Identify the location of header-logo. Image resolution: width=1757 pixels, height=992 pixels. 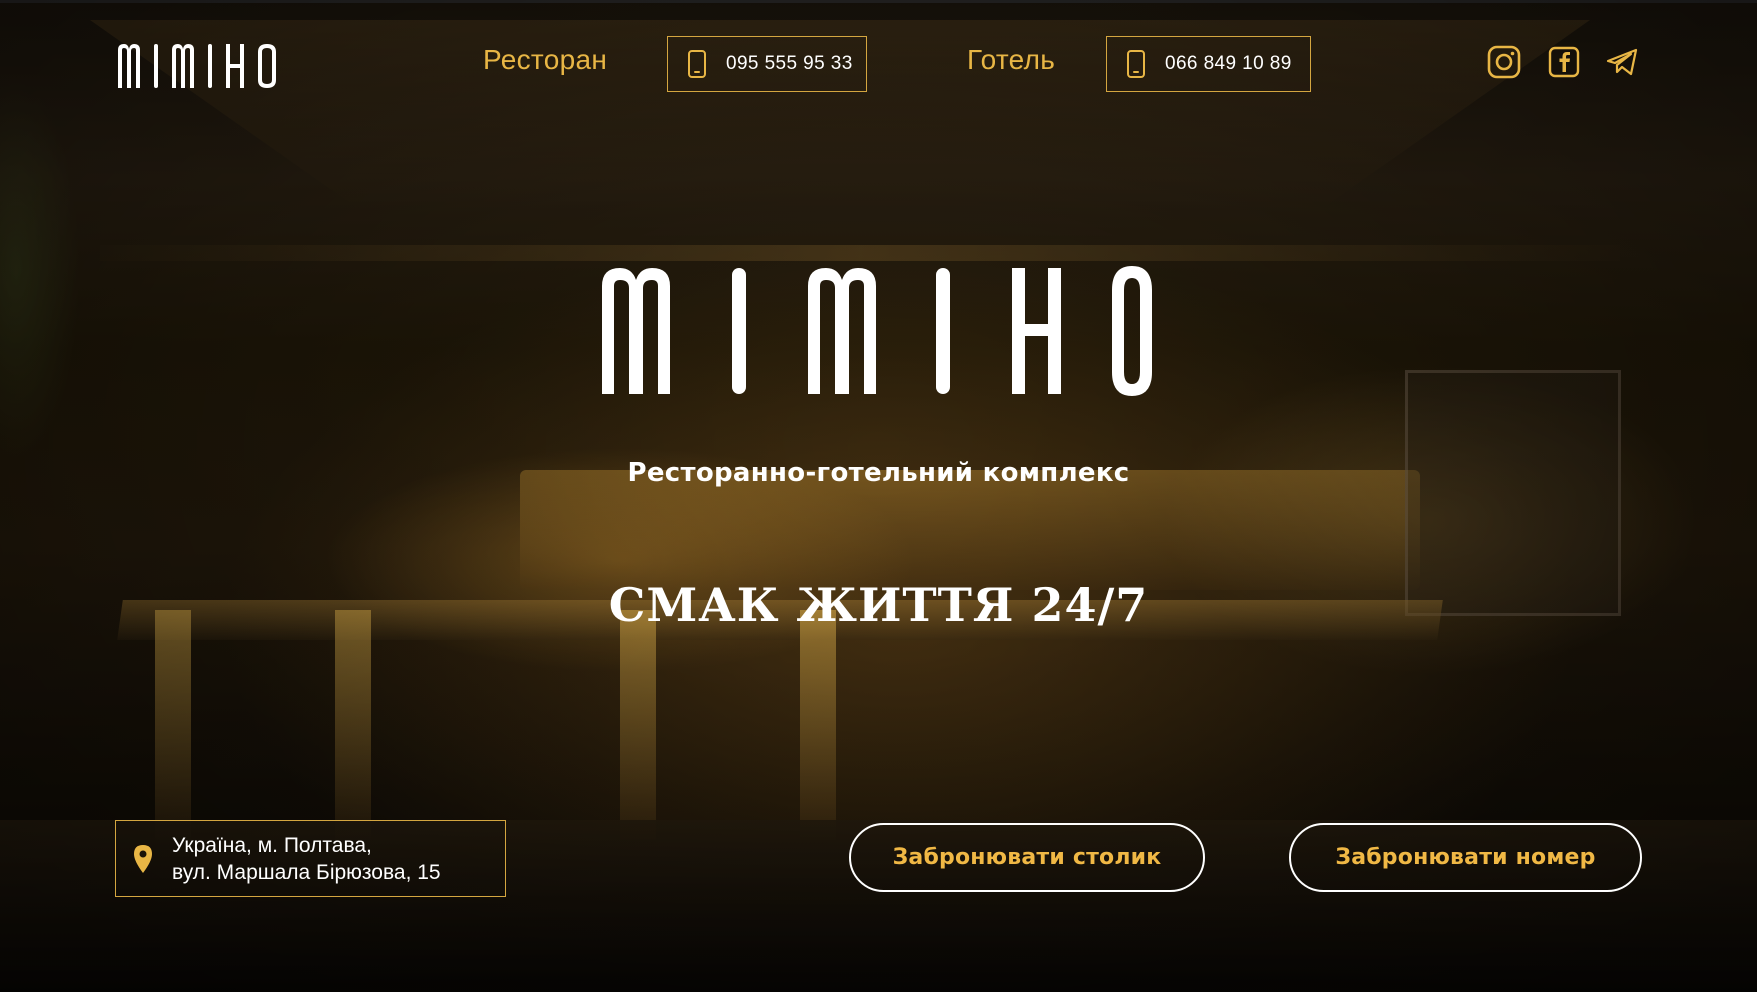
(203, 66).